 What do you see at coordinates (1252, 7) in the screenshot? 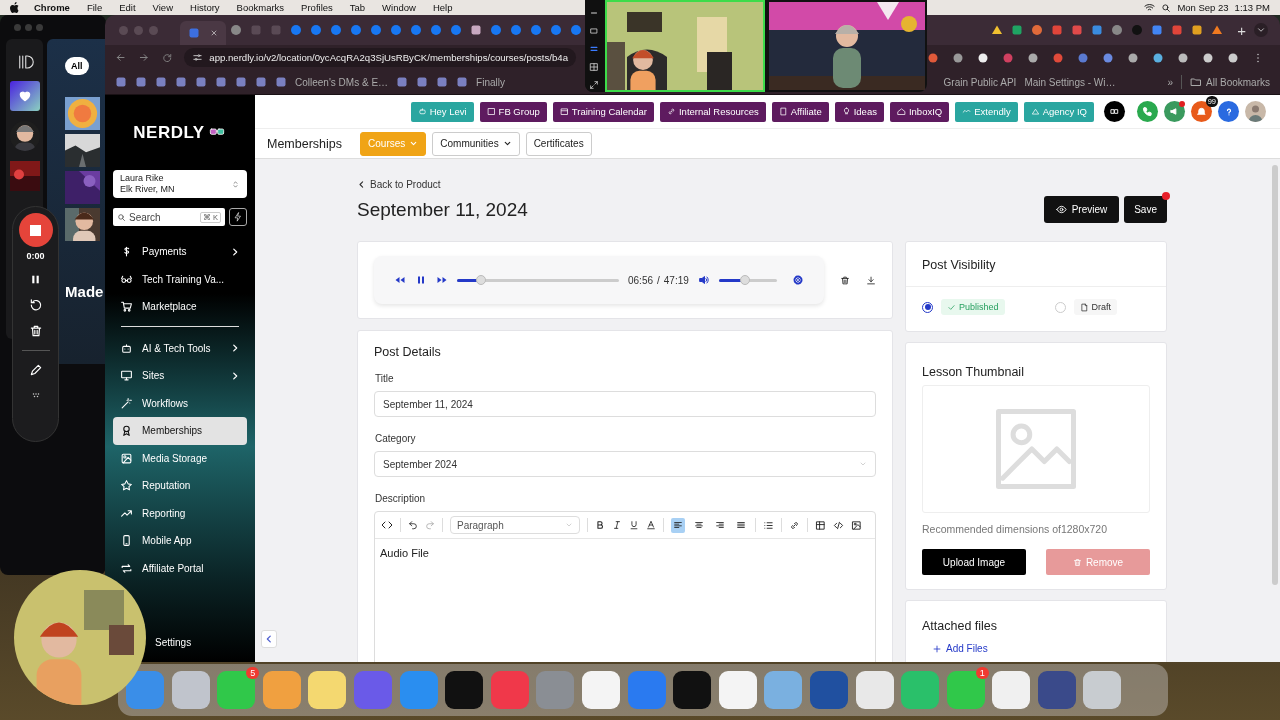
I see `menu-bar-time: 1:13 PM` at bounding box center [1252, 7].